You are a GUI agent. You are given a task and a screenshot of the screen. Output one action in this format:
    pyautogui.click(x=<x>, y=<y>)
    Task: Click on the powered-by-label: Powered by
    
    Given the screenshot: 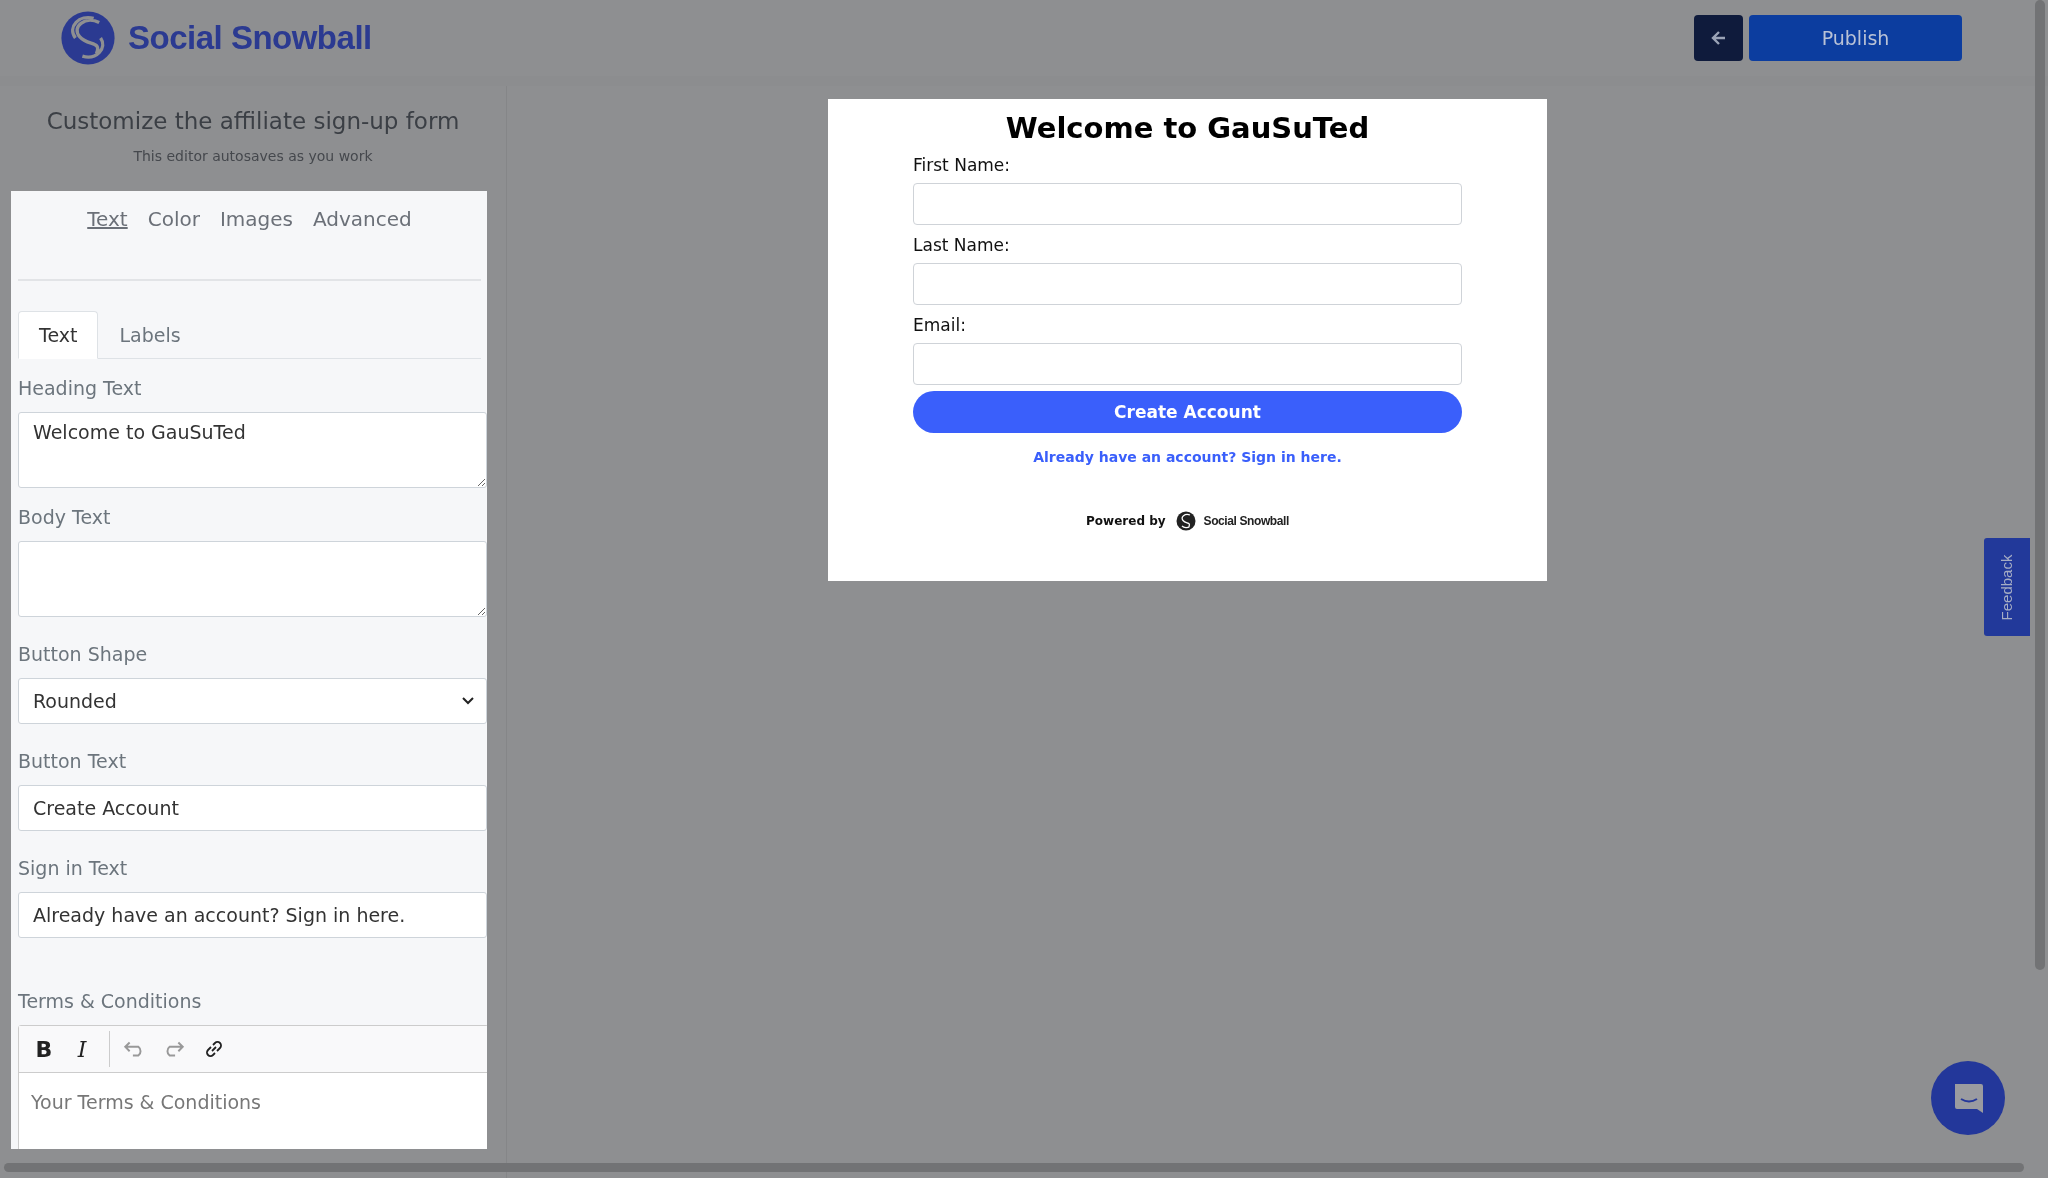 What is the action you would take?
    pyautogui.click(x=1126, y=521)
    